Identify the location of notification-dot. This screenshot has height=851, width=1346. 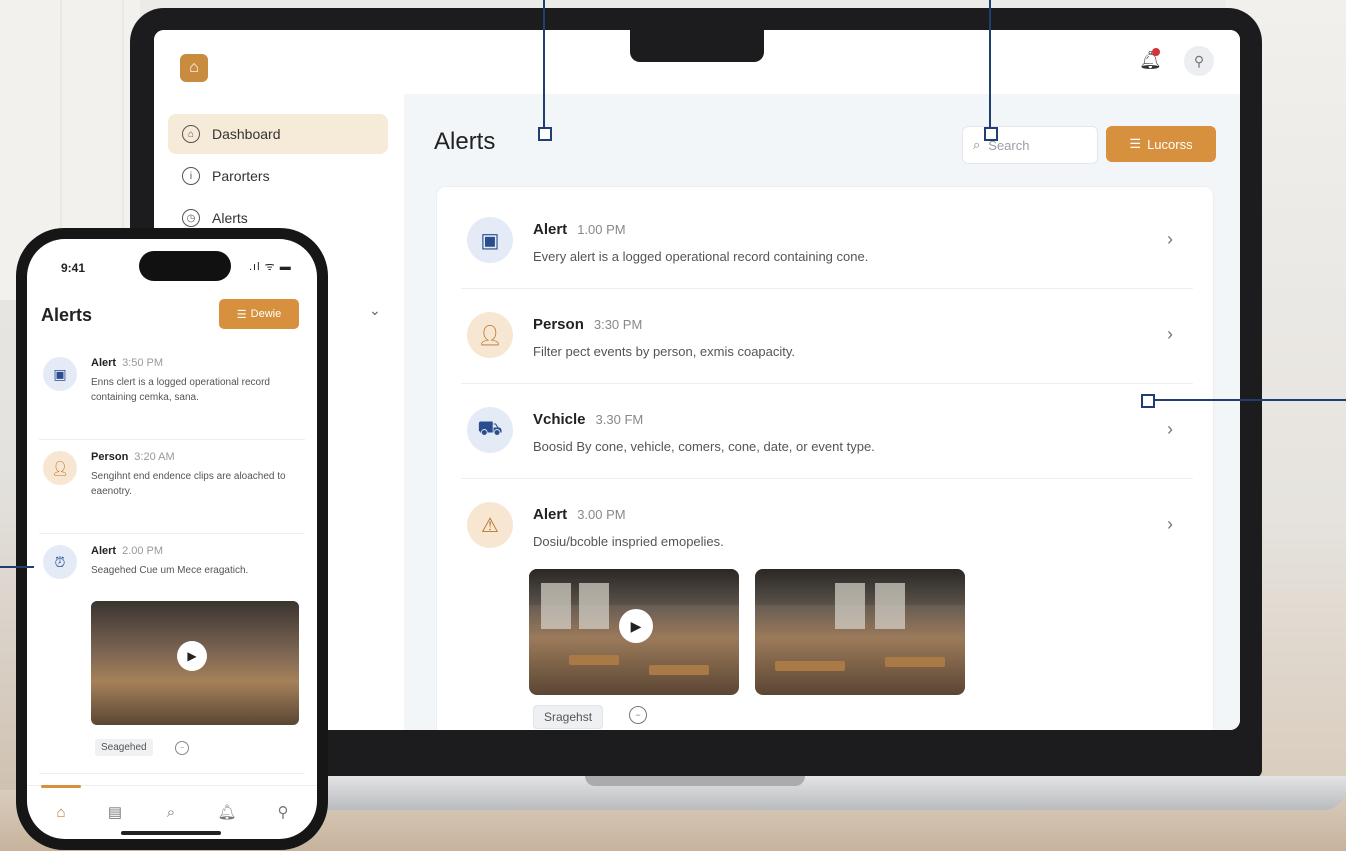
(1156, 52).